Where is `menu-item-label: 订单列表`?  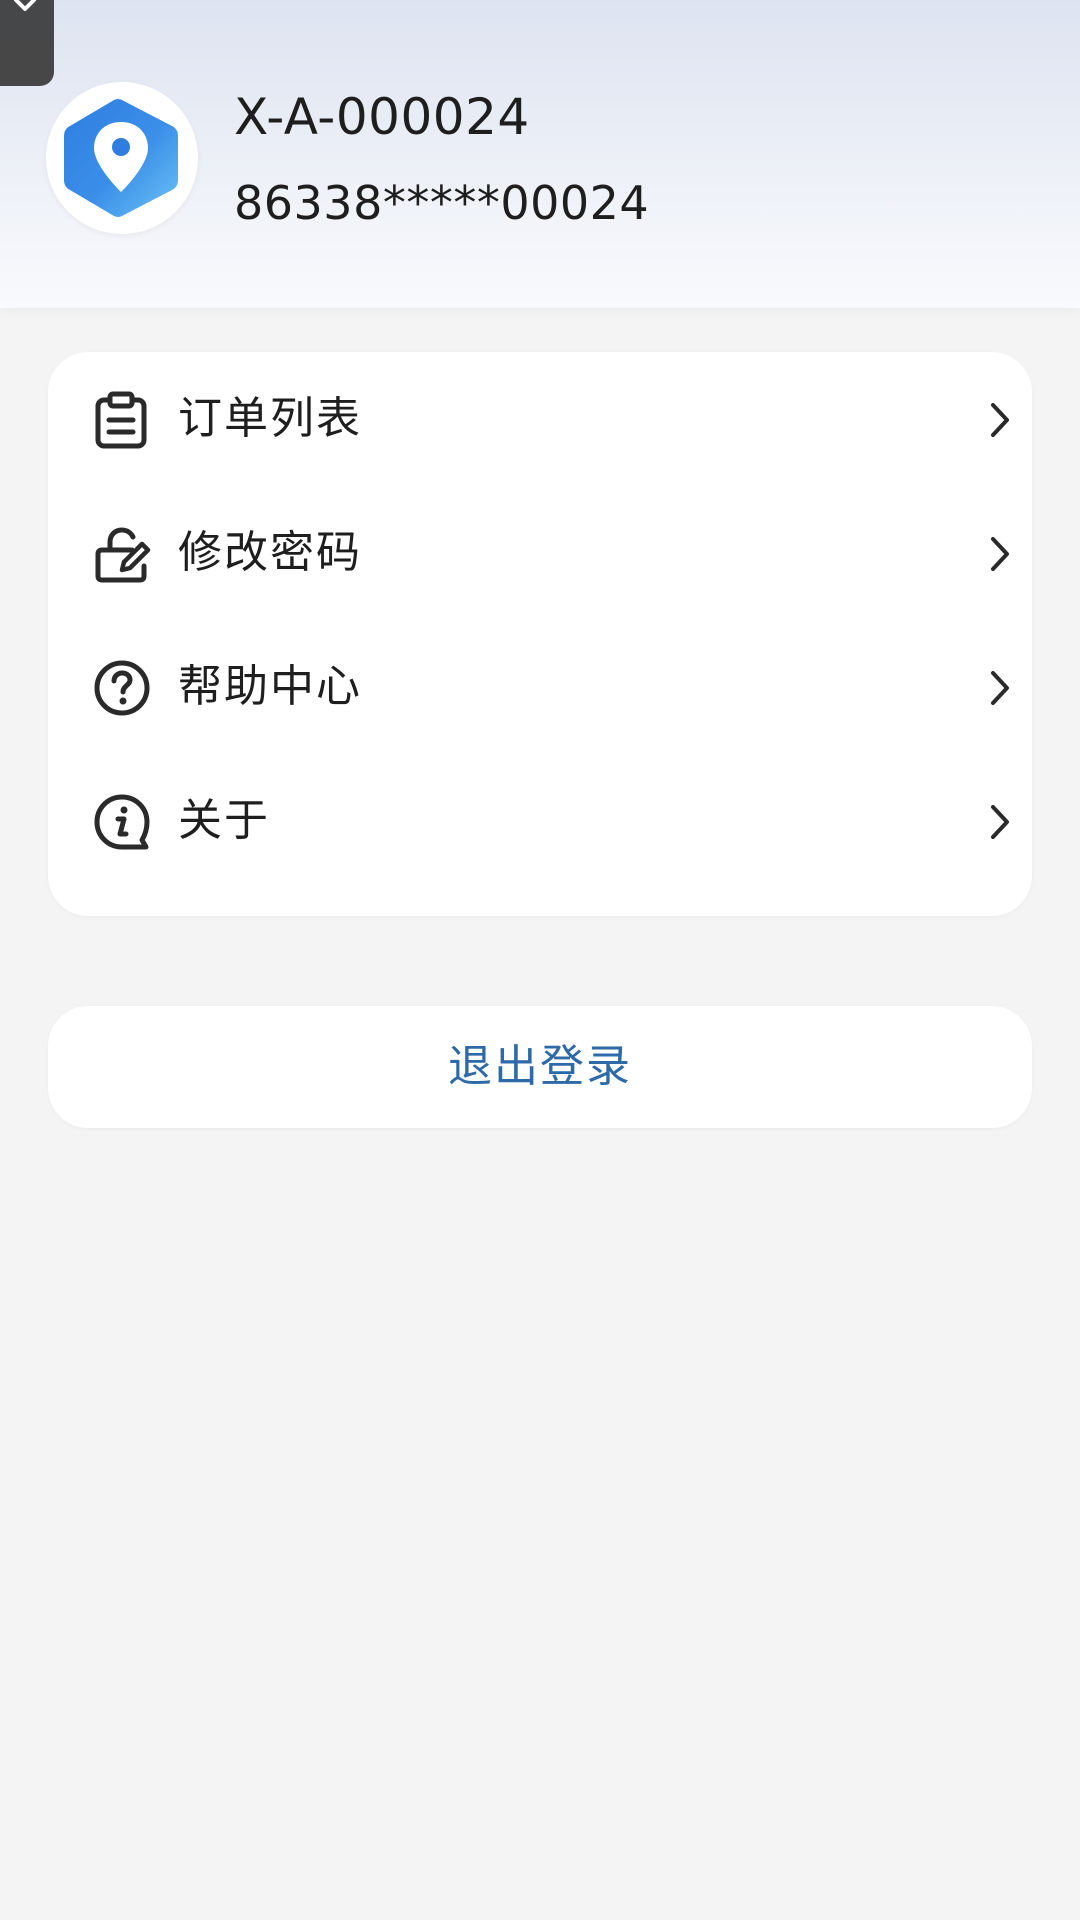 menu-item-label: 订单列表 is located at coordinates (270, 418).